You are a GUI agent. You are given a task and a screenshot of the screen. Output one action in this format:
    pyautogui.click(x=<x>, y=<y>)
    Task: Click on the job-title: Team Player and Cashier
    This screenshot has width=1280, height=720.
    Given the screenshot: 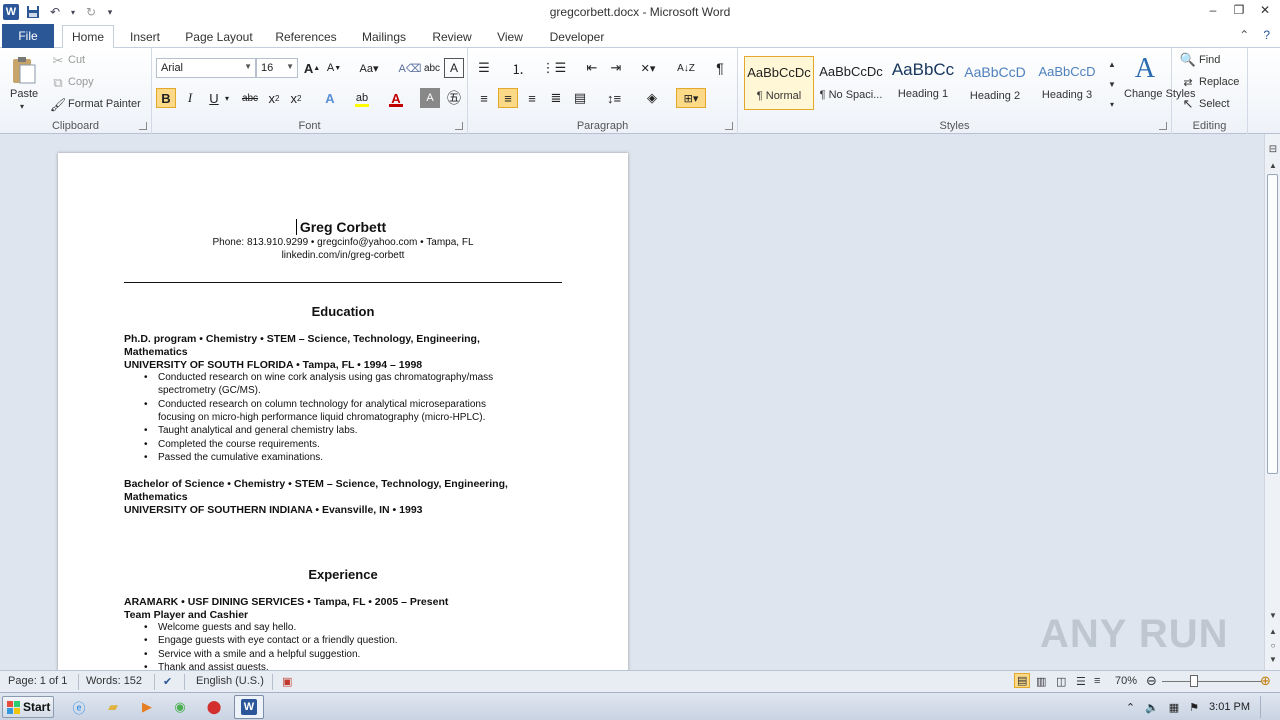 What is the action you would take?
    pyautogui.click(x=186, y=615)
    